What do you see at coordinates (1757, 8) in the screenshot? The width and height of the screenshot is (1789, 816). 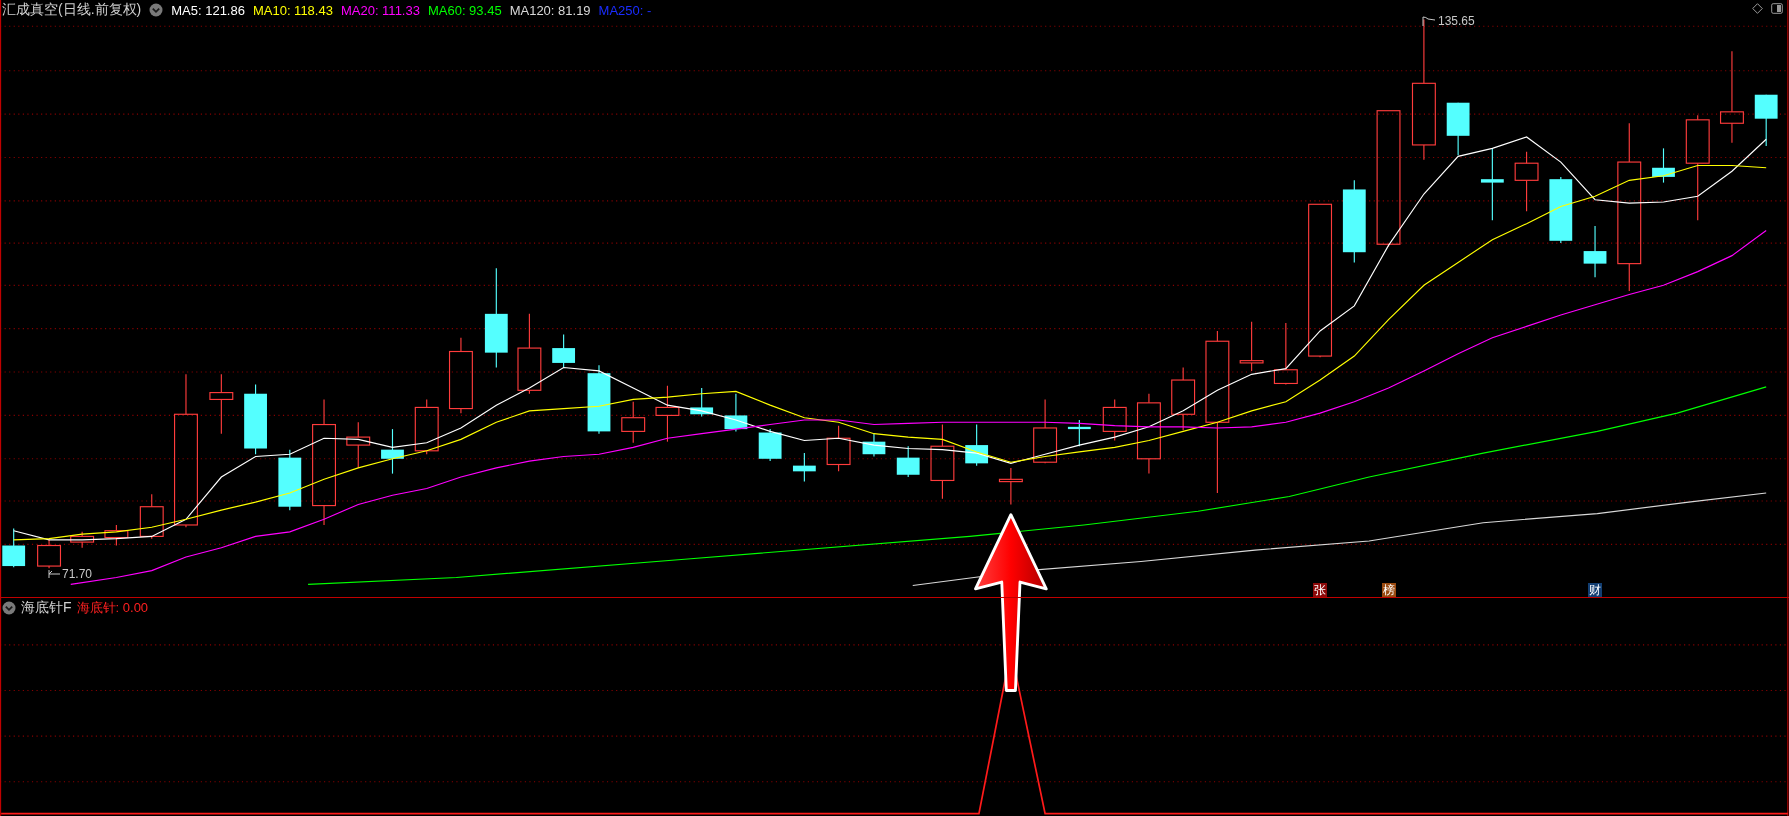 I see `diamond-icon` at bounding box center [1757, 8].